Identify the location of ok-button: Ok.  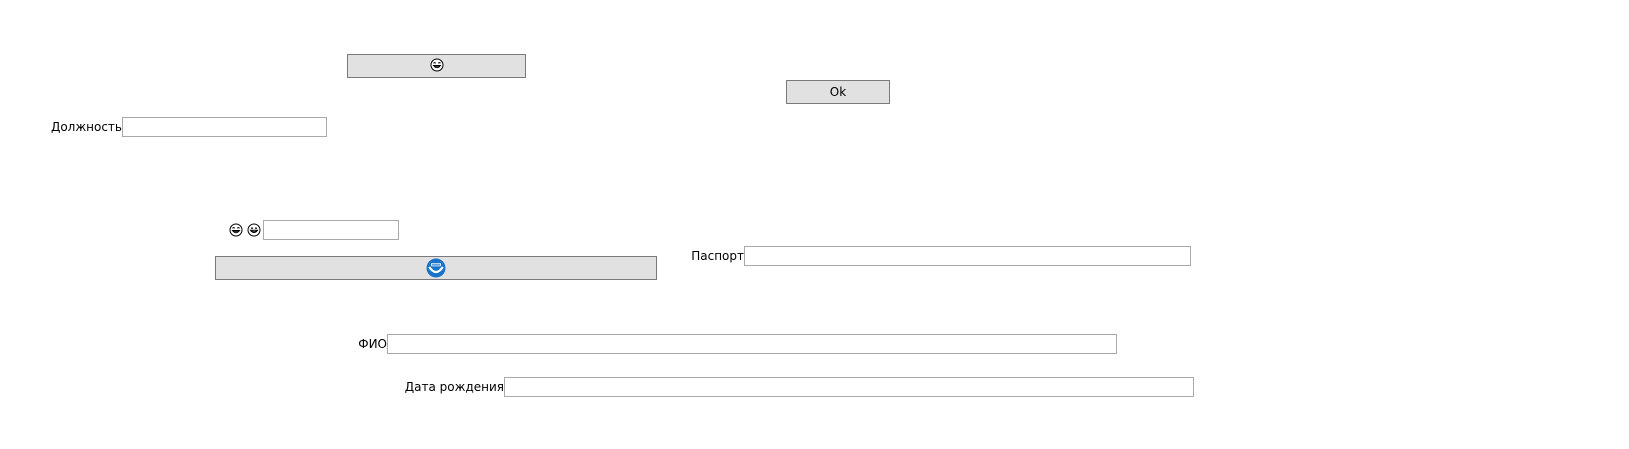
(838, 92).